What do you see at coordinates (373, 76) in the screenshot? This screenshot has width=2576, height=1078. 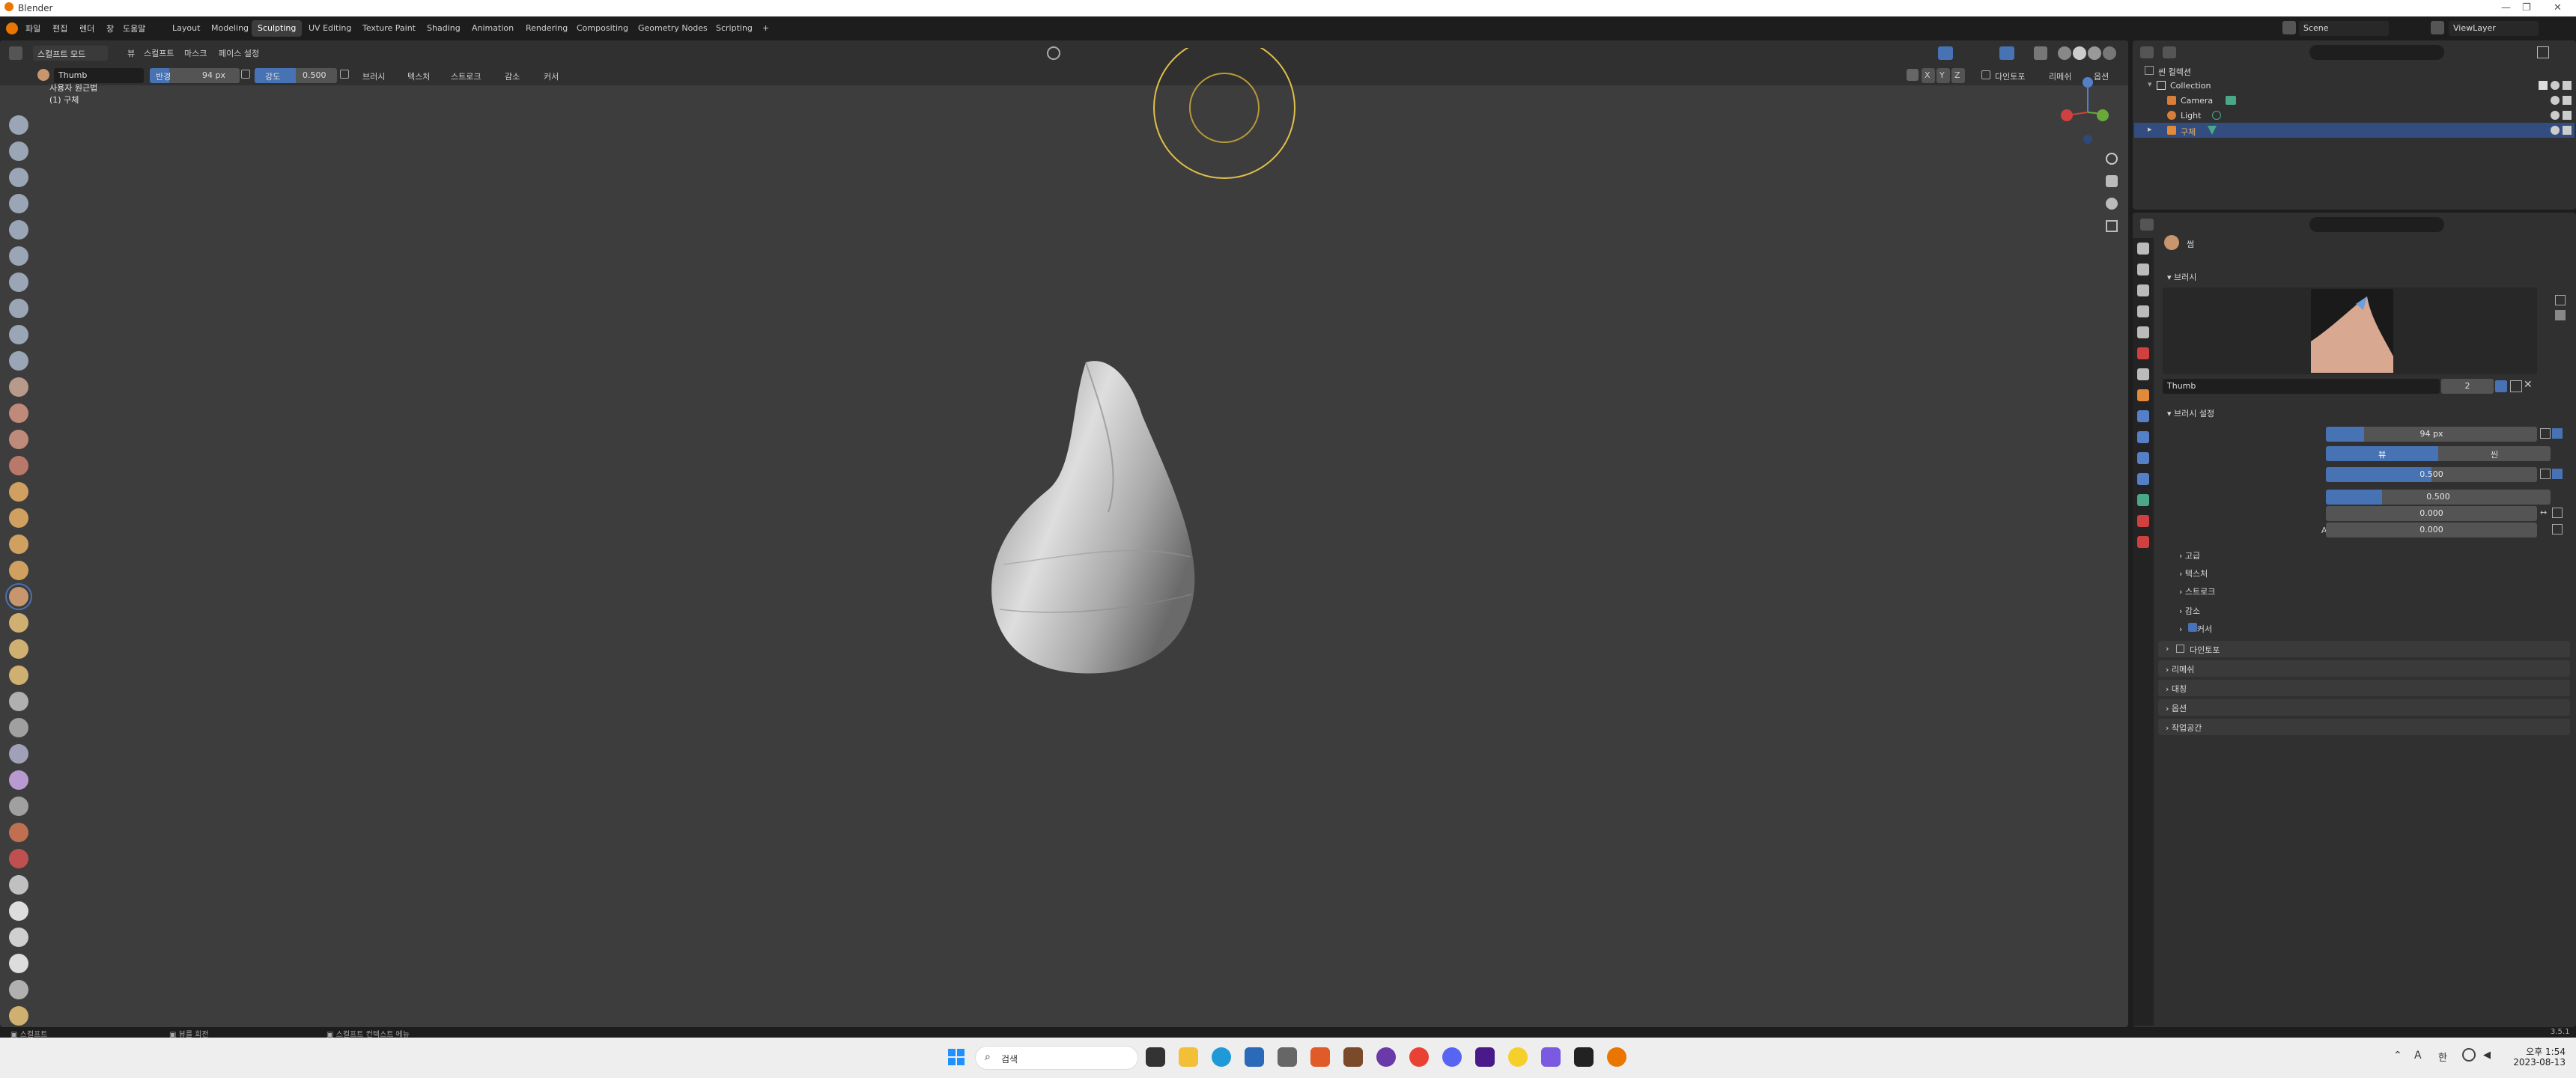 I see `menu-brush: 브러시` at bounding box center [373, 76].